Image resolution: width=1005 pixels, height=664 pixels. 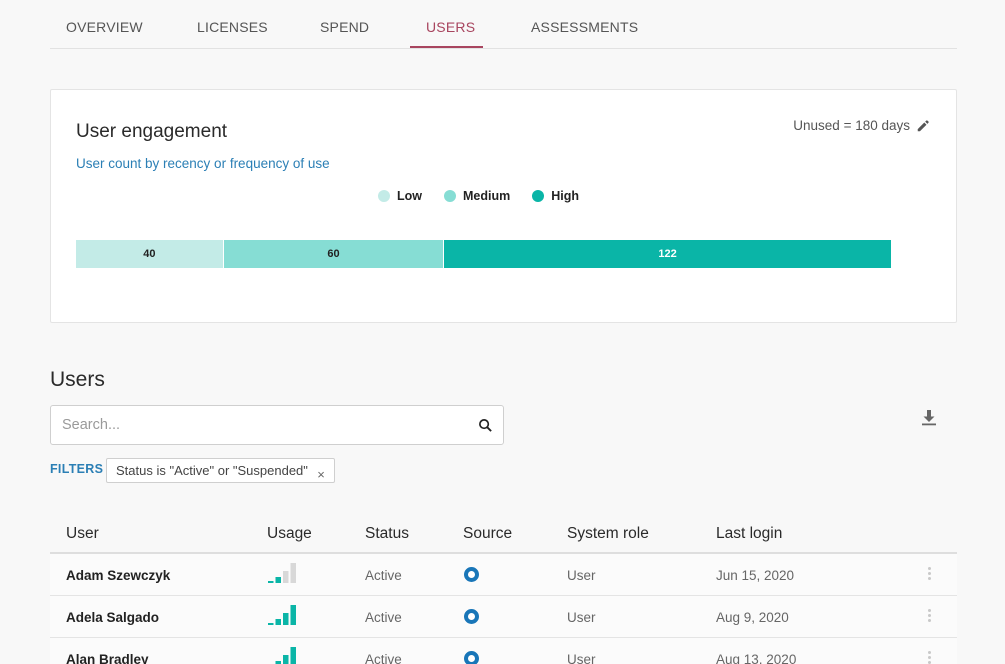 What do you see at coordinates (503, 617) in the screenshot?
I see `table-row: Adela Salgado Active User Aug 9, 2020` at bounding box center [503, 617].